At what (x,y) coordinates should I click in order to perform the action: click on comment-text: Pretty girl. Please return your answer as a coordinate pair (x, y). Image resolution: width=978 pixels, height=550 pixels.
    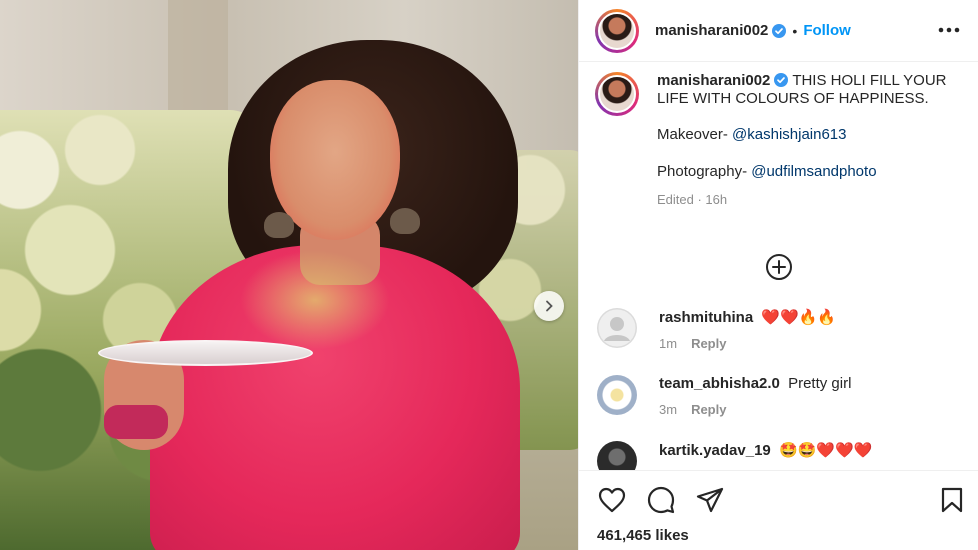
    Looking at the image, I should click on (820, 383).